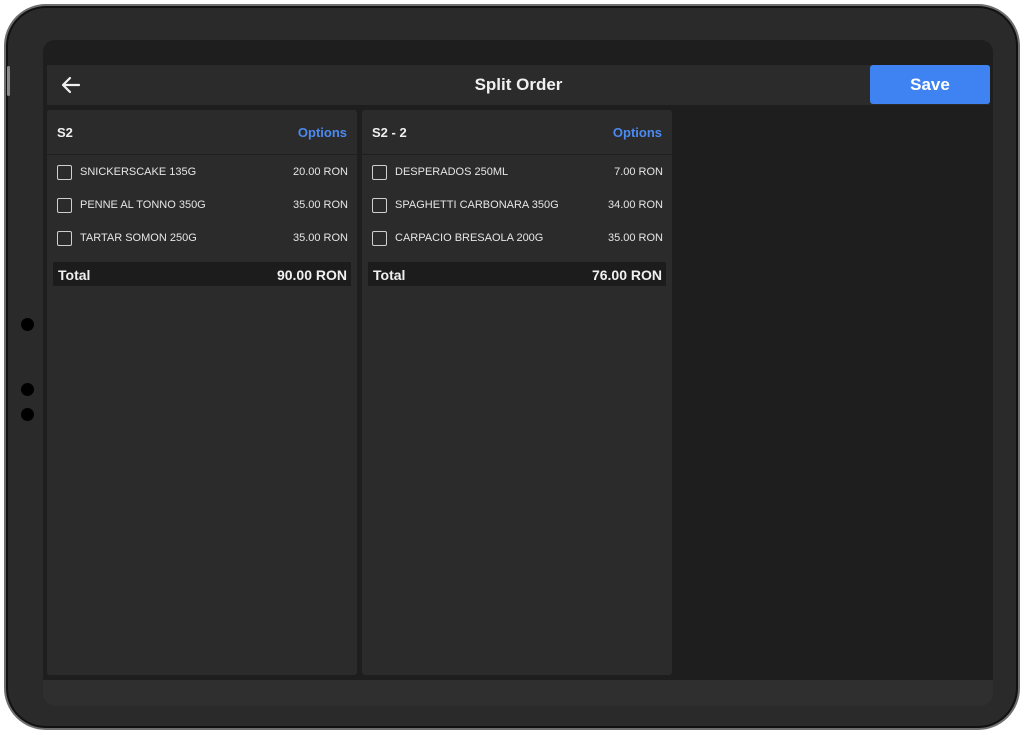  I want to click on list-item: PENNE AL TONNO 350G 35.00 RON, so click(202, 205).